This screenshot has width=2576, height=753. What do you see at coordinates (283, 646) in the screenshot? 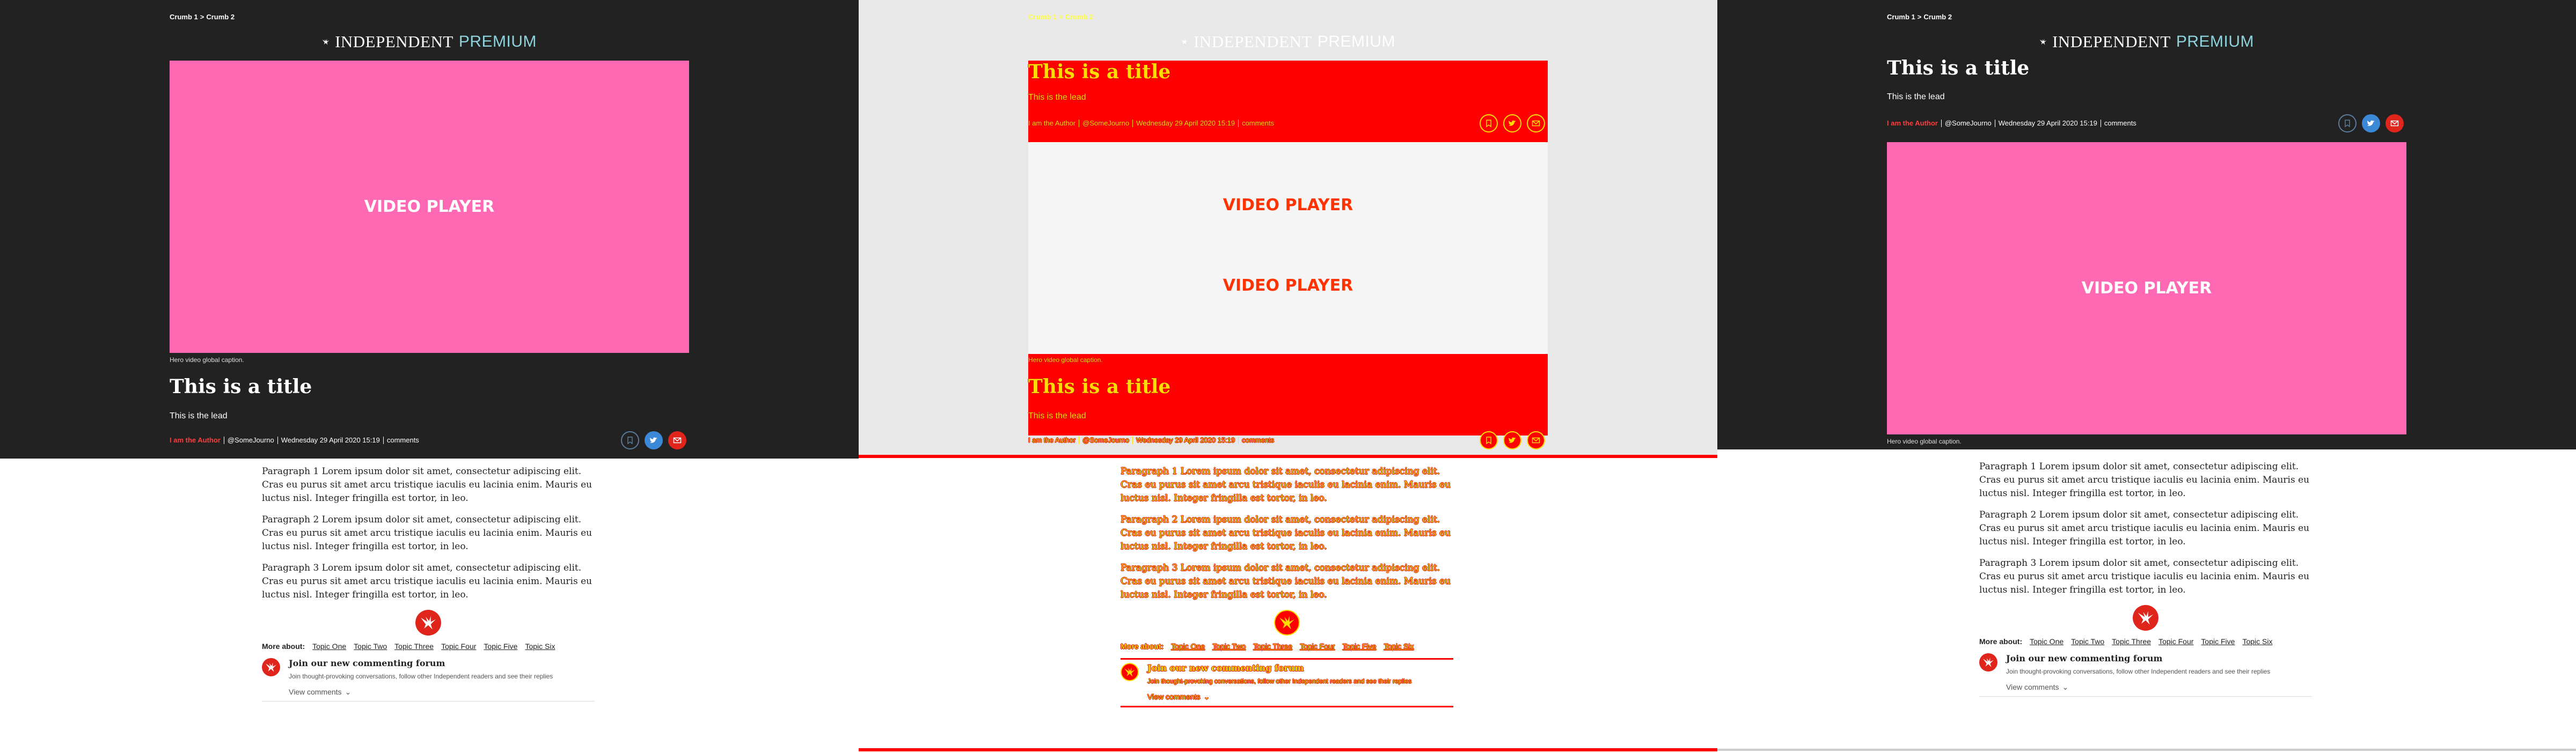
I see `more-about-label: More about:` at bounding box center [283, 646].